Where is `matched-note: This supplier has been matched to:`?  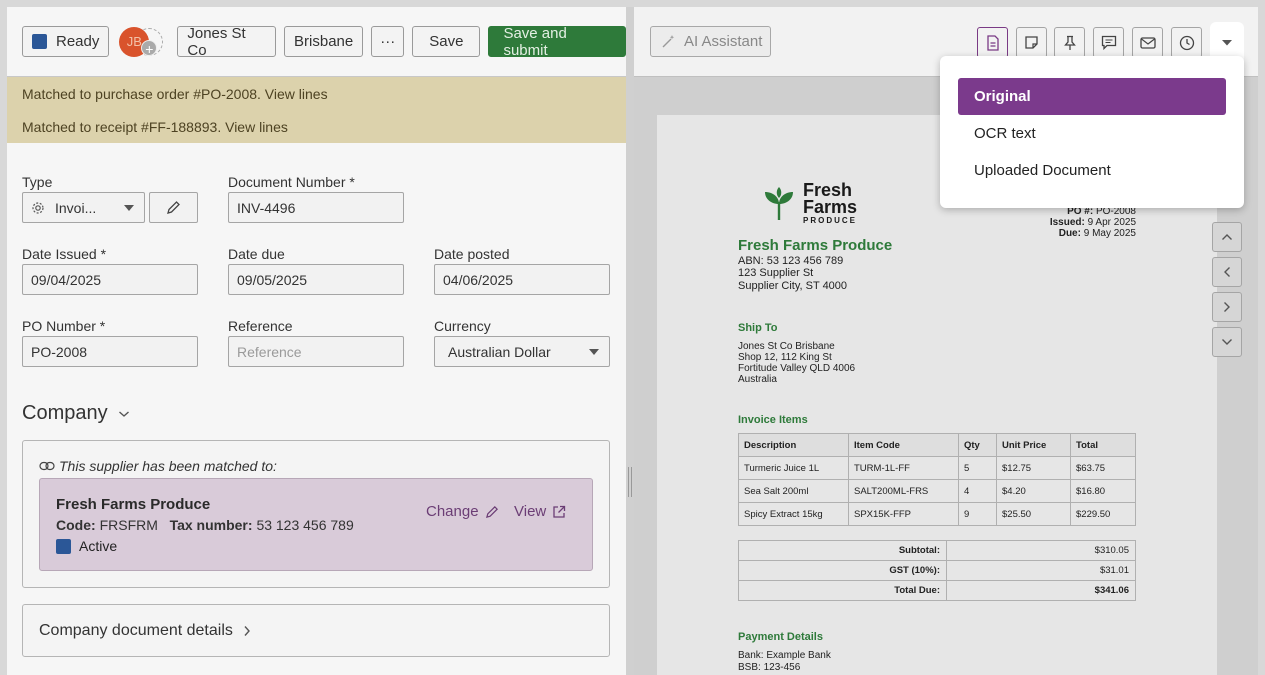
matched-note: This supplier has been matched to: is located at coordinates (158, 466).